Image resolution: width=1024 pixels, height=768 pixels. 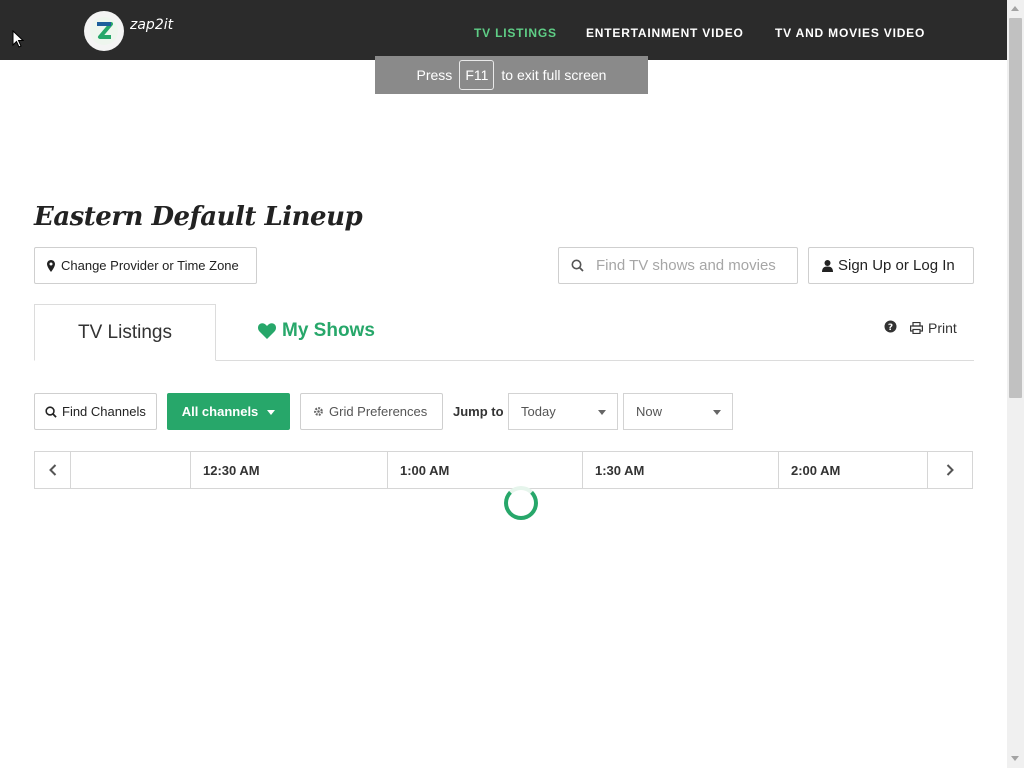 I want to click on toast-key: F11, so click(x=477, y=75).